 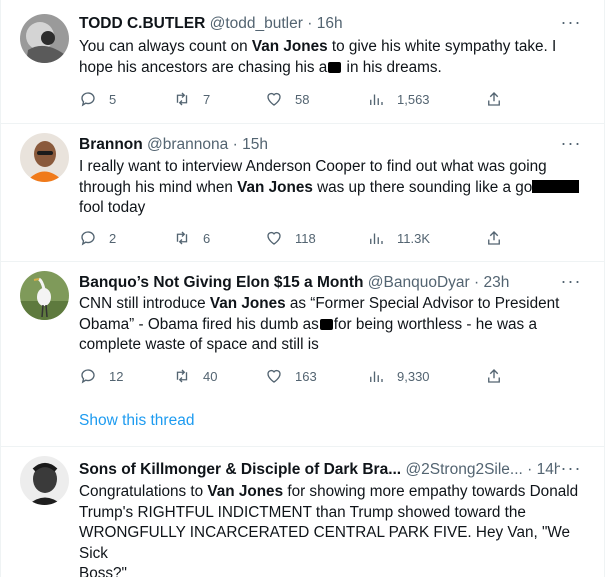 I want to click on timestamp: 14h, so click(x=548, y=469).